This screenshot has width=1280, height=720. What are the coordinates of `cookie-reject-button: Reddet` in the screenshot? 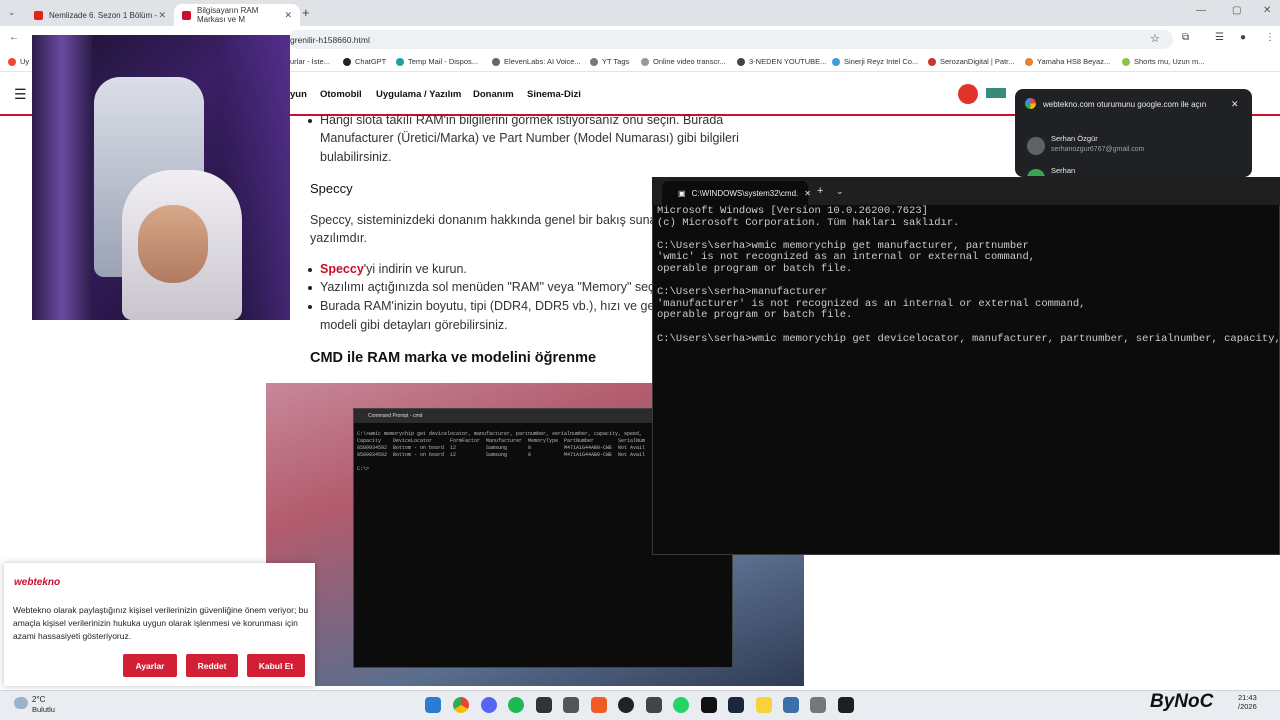 It's located at (212, 665).